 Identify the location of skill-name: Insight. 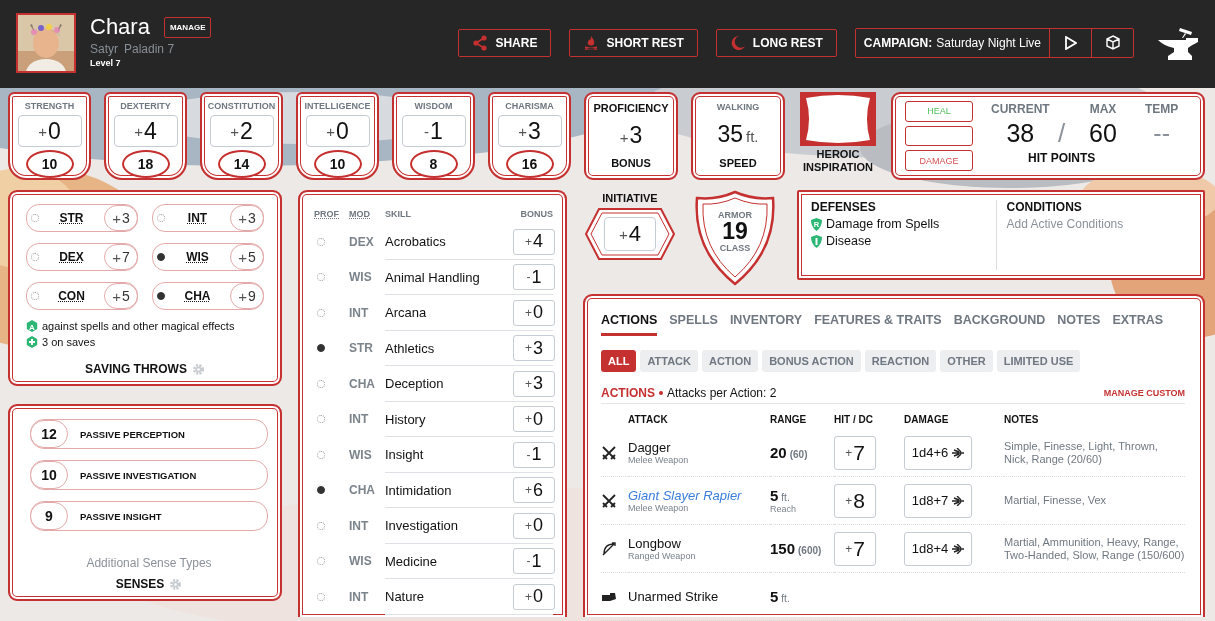
(404, 455).